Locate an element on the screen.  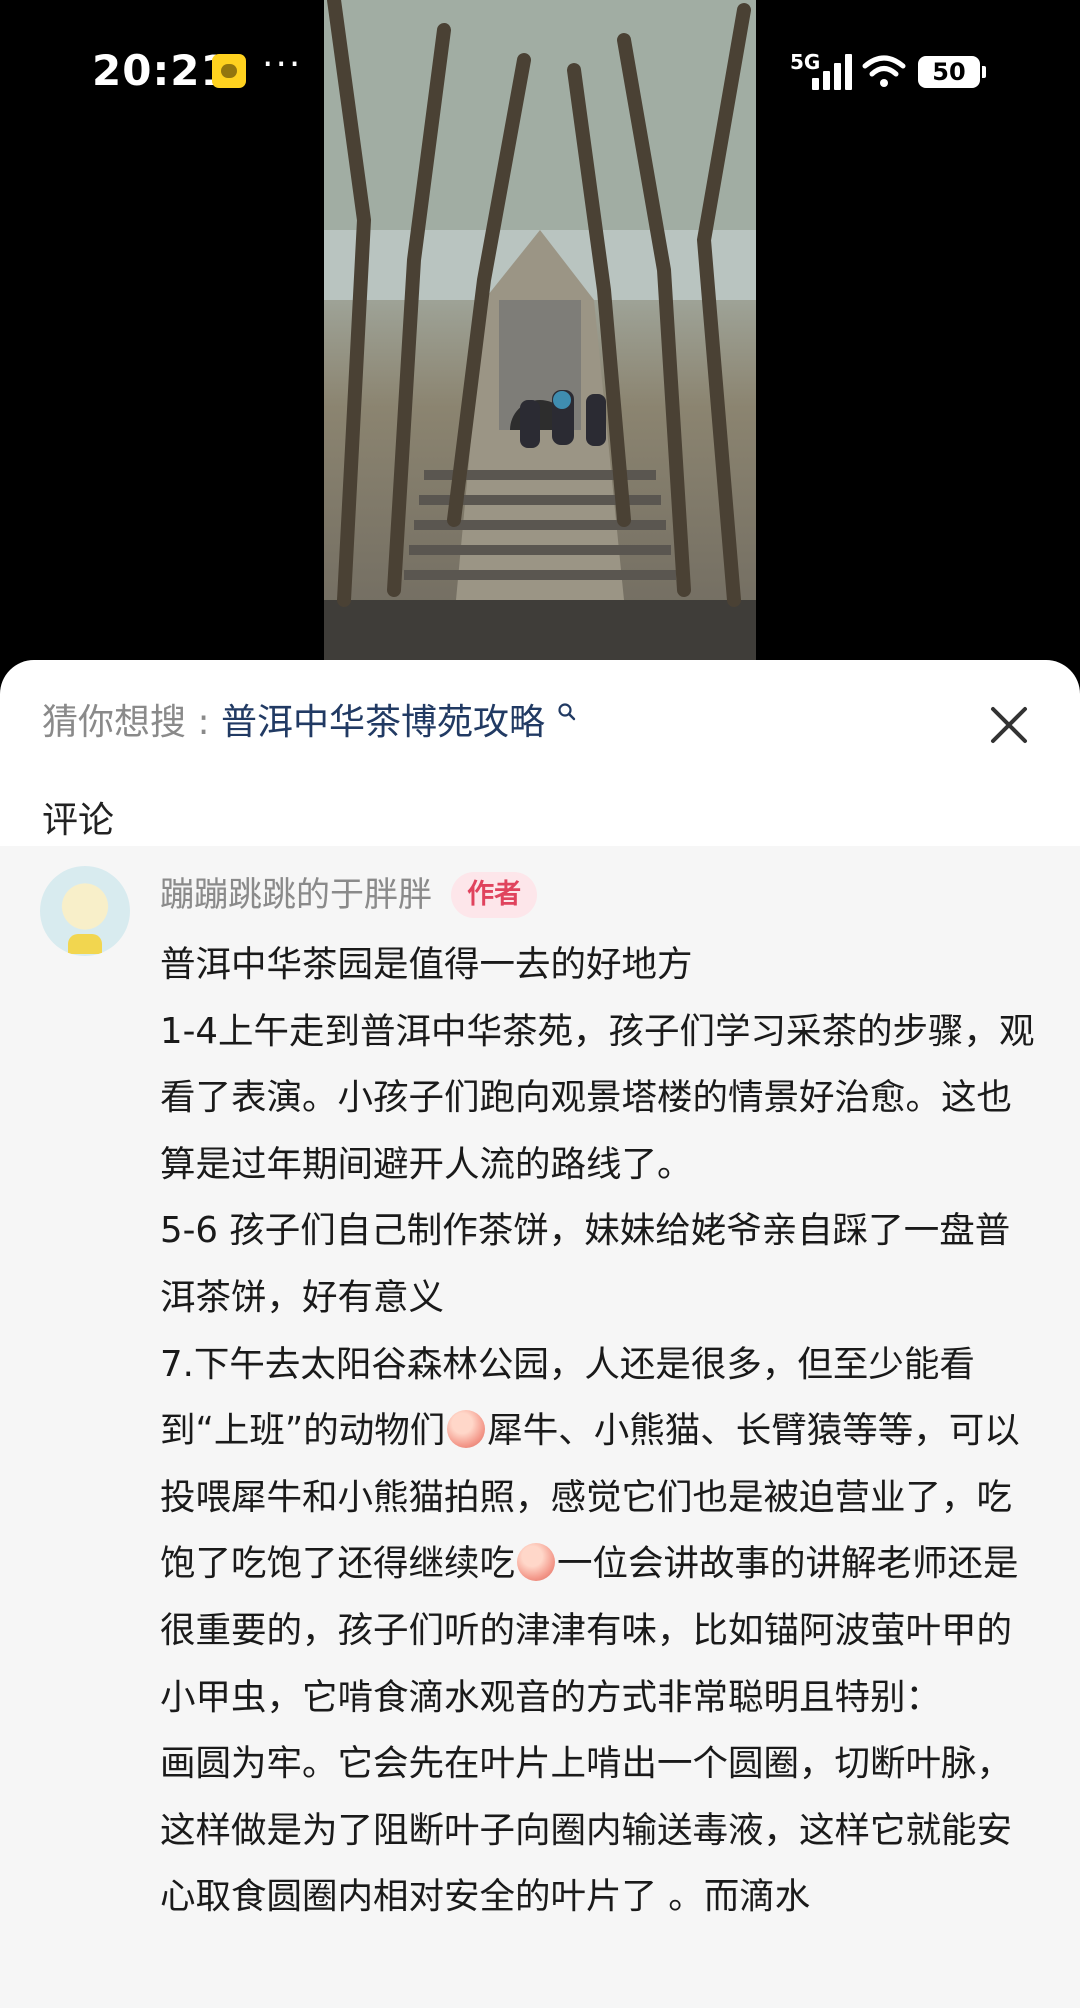
comments-section-title: 评论 is located at coordinates (78, 820).